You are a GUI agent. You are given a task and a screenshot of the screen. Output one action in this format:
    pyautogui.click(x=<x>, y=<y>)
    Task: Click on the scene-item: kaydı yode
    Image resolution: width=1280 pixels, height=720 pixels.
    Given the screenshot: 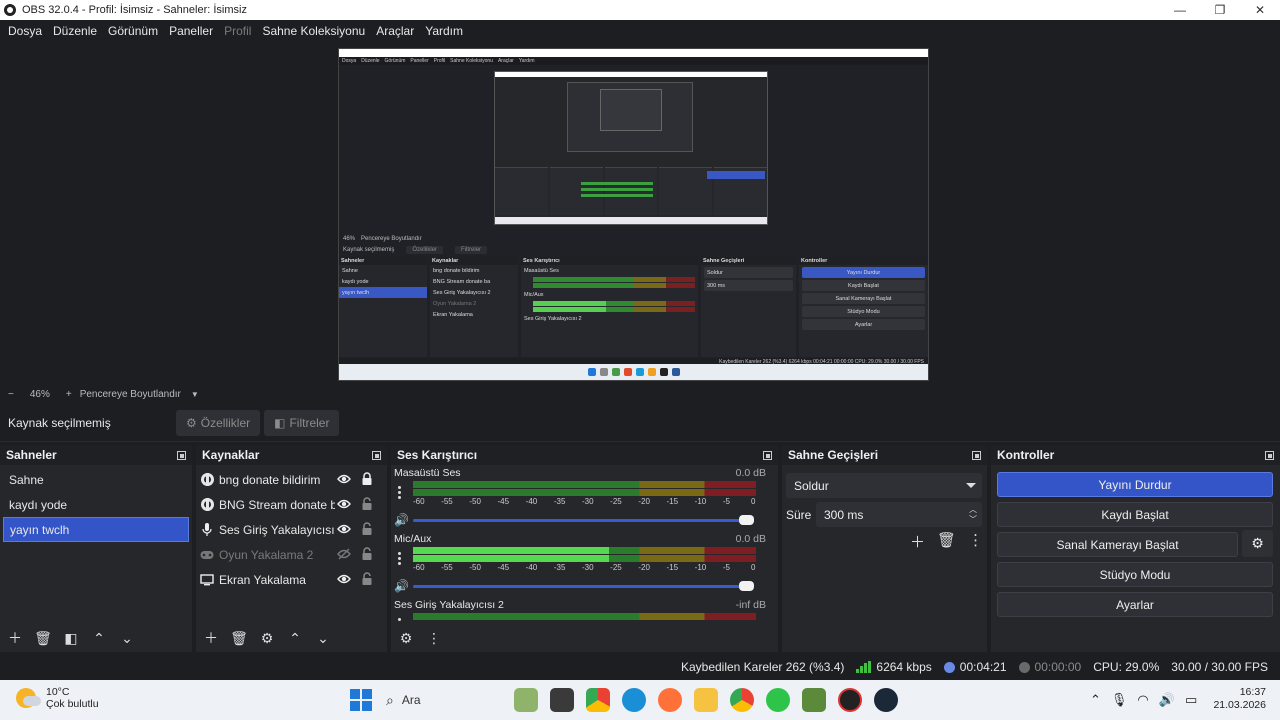 What is the action you would take?
    pyautogui.click(x=96, y=504)
    